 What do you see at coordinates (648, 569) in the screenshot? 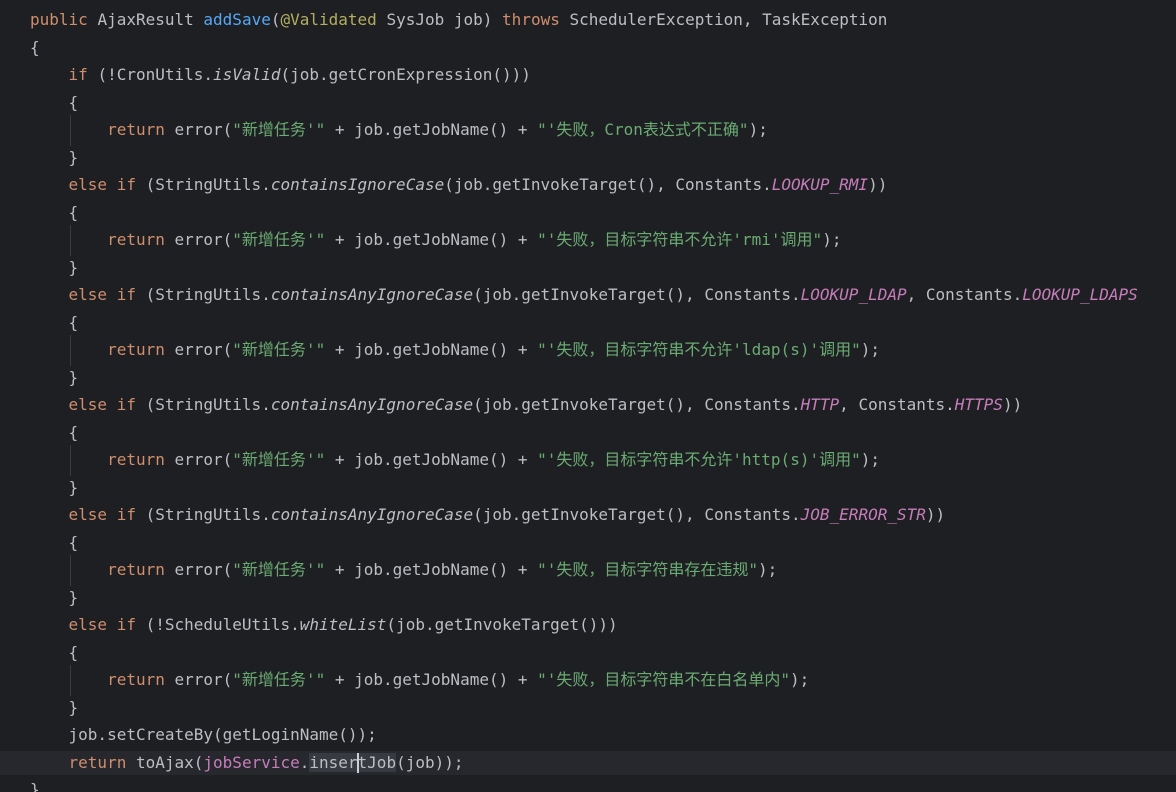
I see `code-token: "'失败，目标字符串存在违规"` at bounding box center [648, 569].